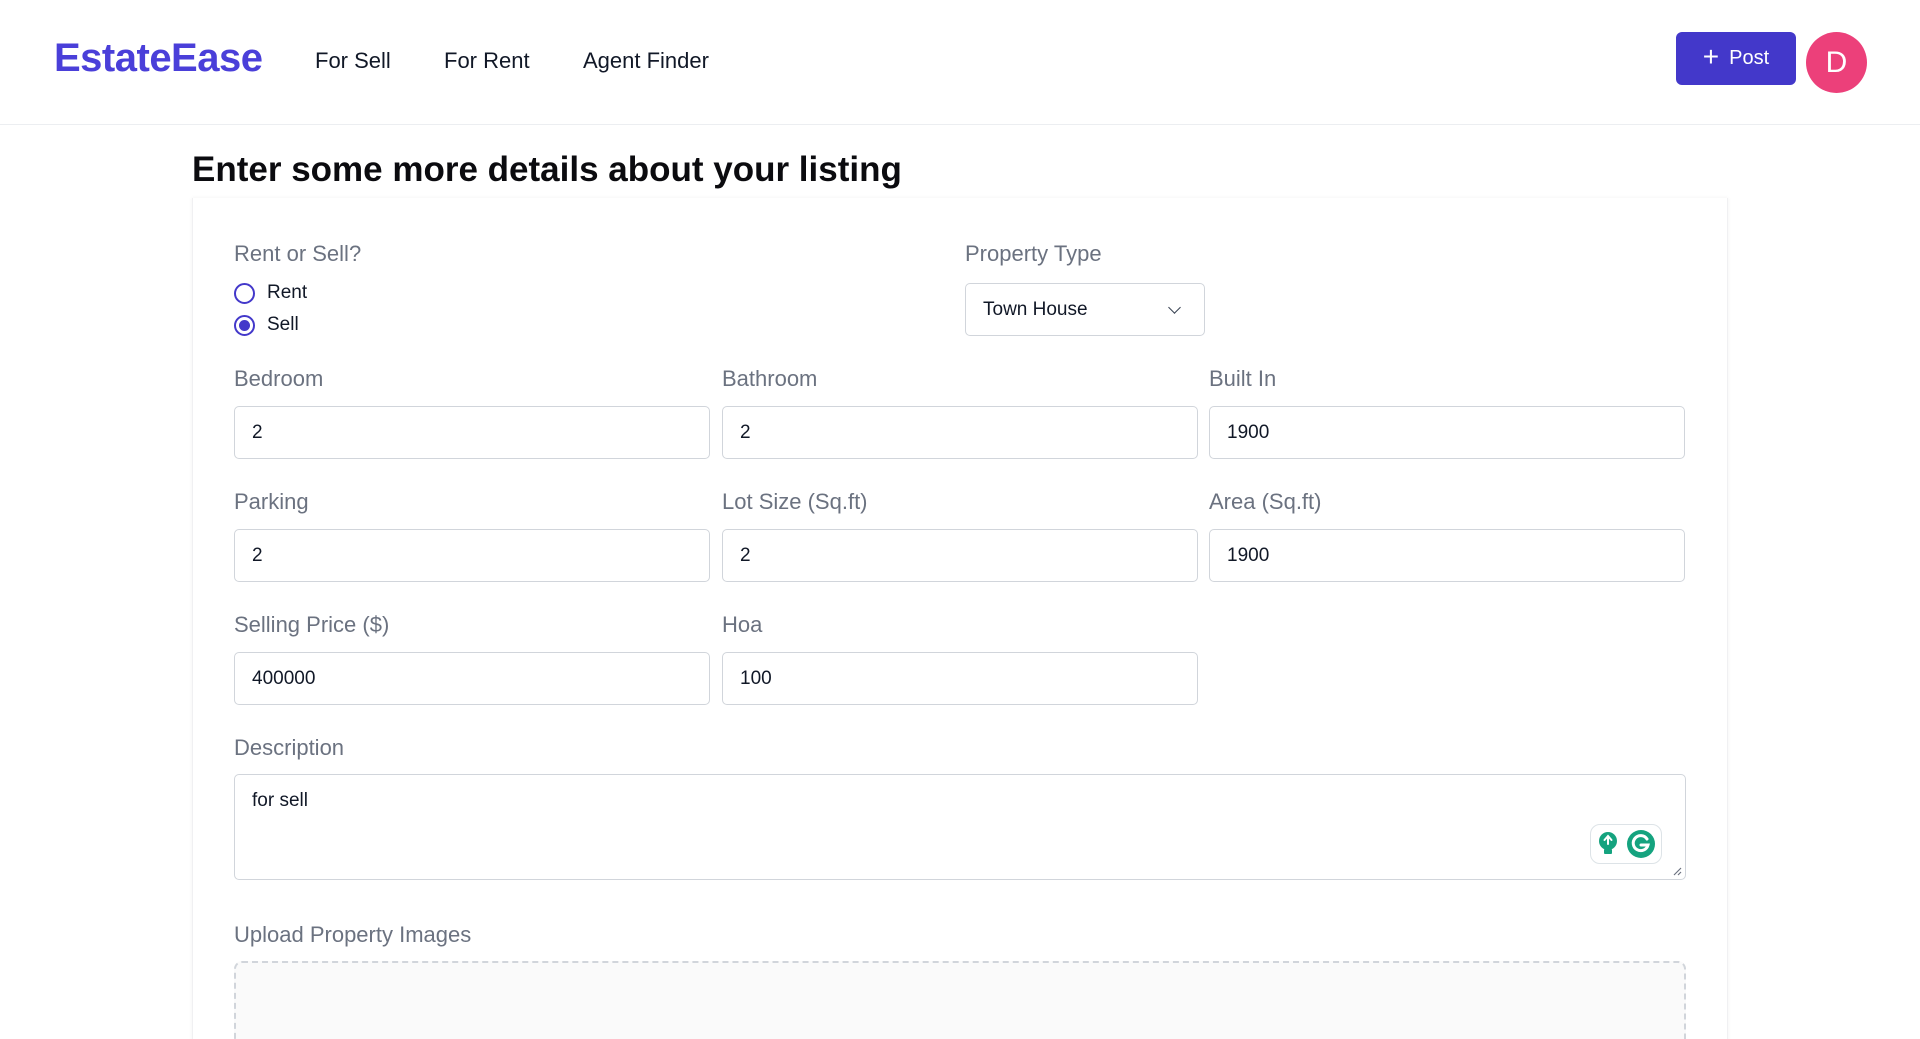 Image resolution: width=1920 pixels, height=1039 pixels. What do you see at coordinates (960, 678) in the screenshot?
I see `hoa-input: 100` at bounding box center [960, 678].